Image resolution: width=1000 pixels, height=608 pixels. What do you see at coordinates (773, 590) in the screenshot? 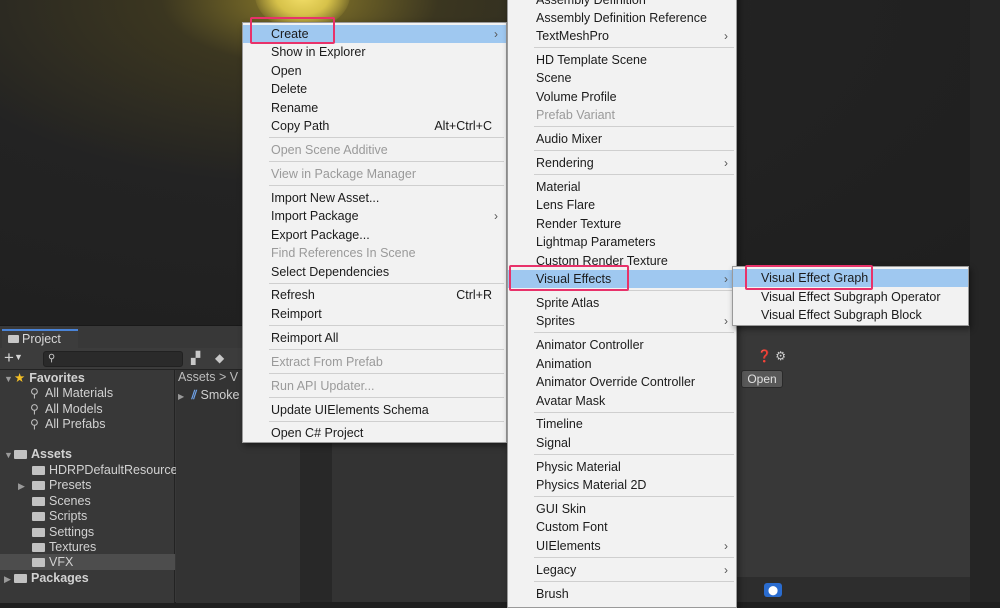
I see `asset-label-icon: ⬤` at bounding box center [773, 590].